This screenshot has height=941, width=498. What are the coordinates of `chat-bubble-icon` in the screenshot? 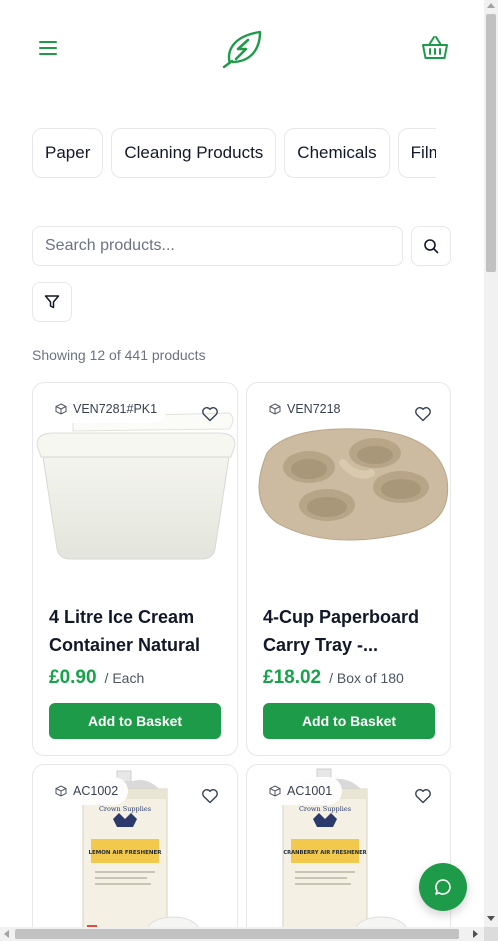 It's located at (443, 887).